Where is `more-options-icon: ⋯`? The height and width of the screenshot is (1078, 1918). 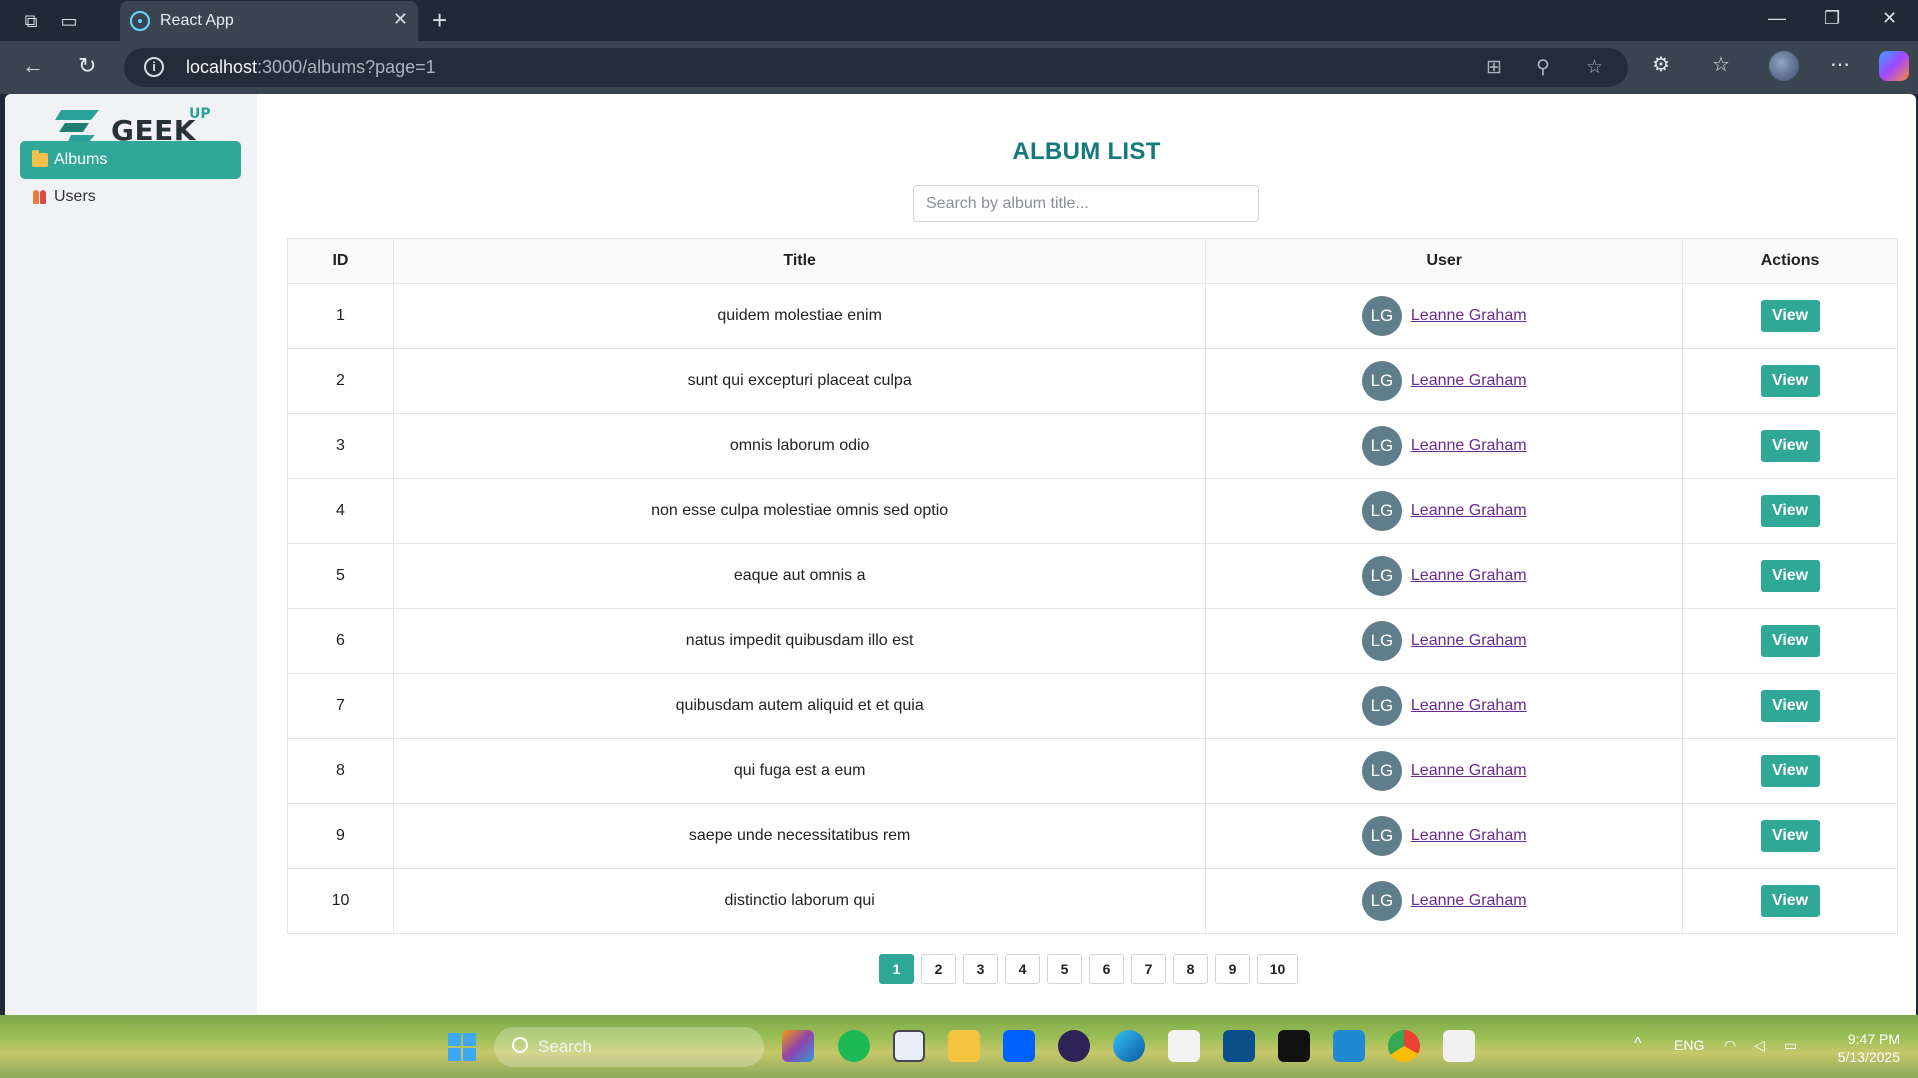 more-options-icon: ⋯ is located at coordinates (1840, 64).